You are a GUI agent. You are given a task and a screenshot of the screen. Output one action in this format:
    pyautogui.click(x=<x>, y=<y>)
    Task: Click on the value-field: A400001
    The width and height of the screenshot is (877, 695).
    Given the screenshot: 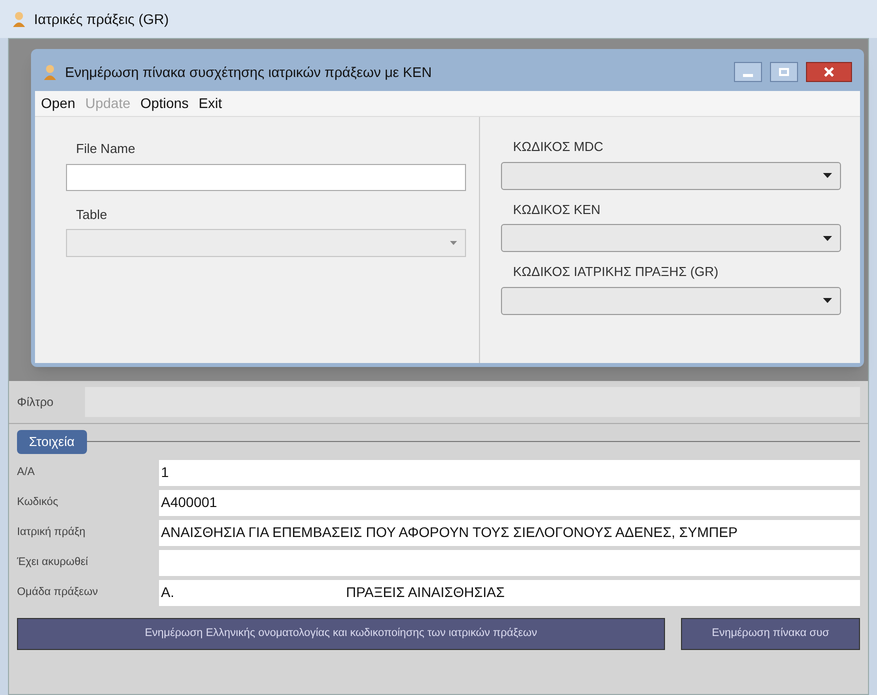 What is the action you would take?
    pyautogui.click(x=509, y=503)
    